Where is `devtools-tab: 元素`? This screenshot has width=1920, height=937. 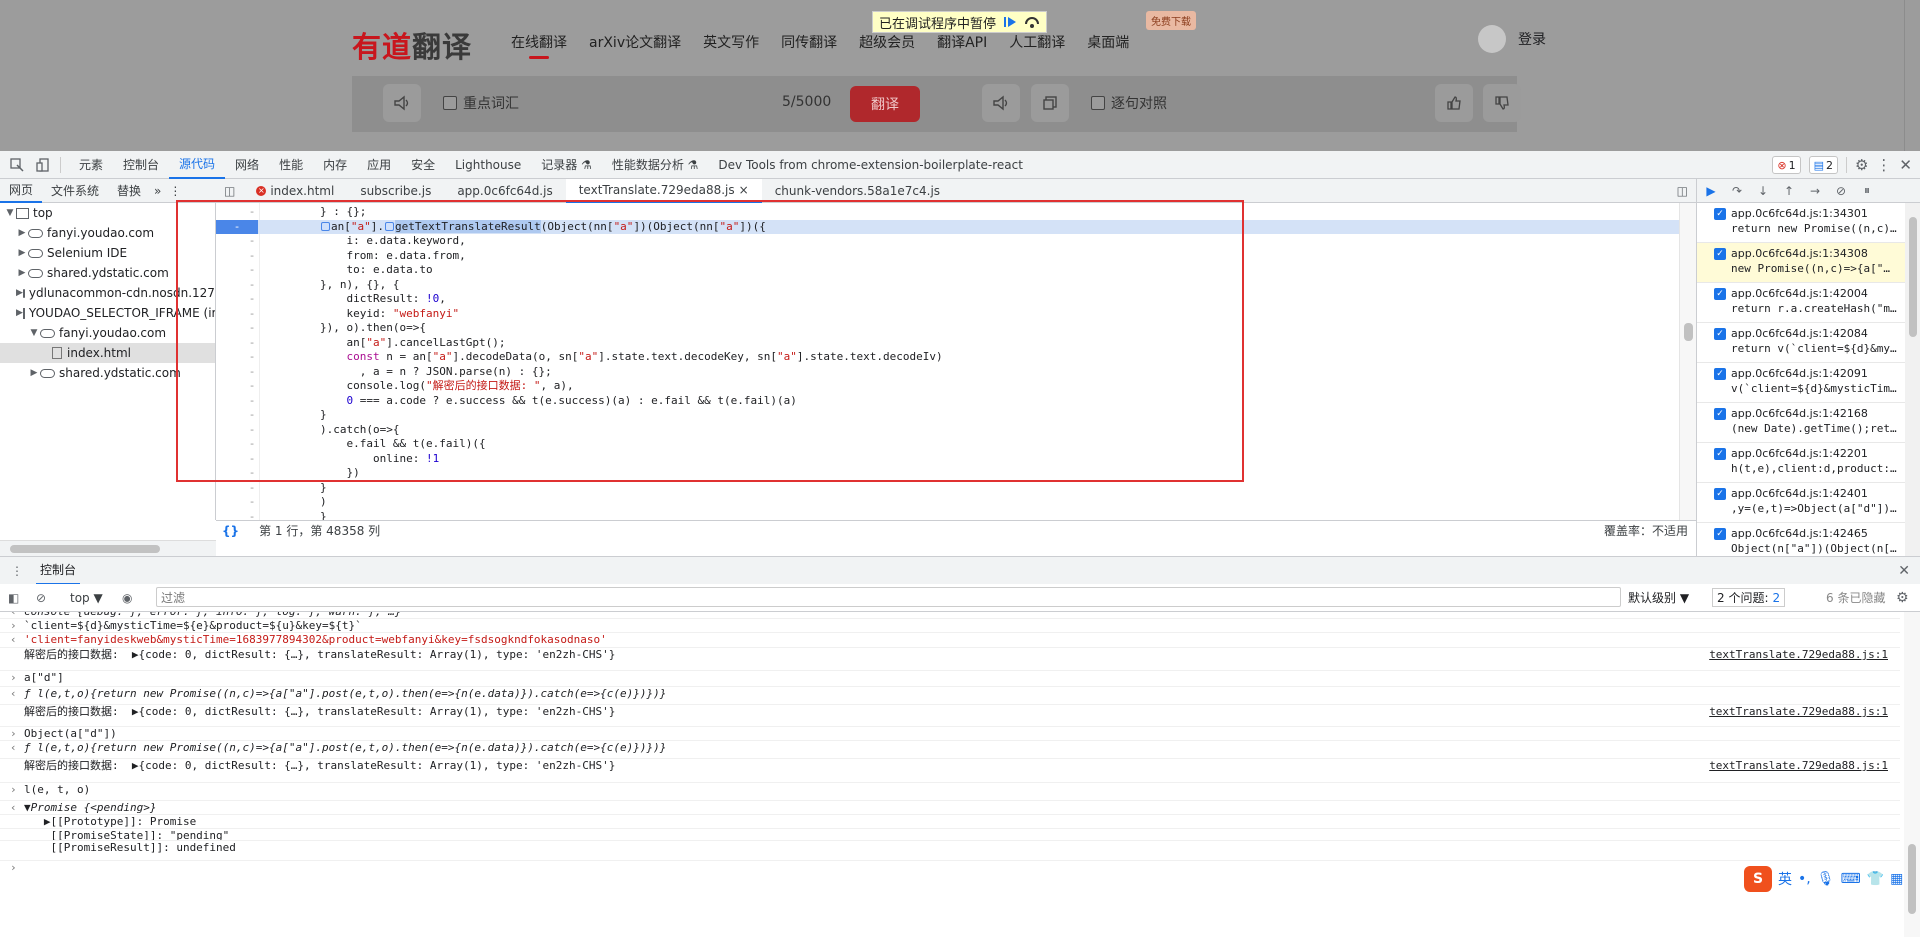 devtools-tab: 元素 is located at coordinates (91, 165).